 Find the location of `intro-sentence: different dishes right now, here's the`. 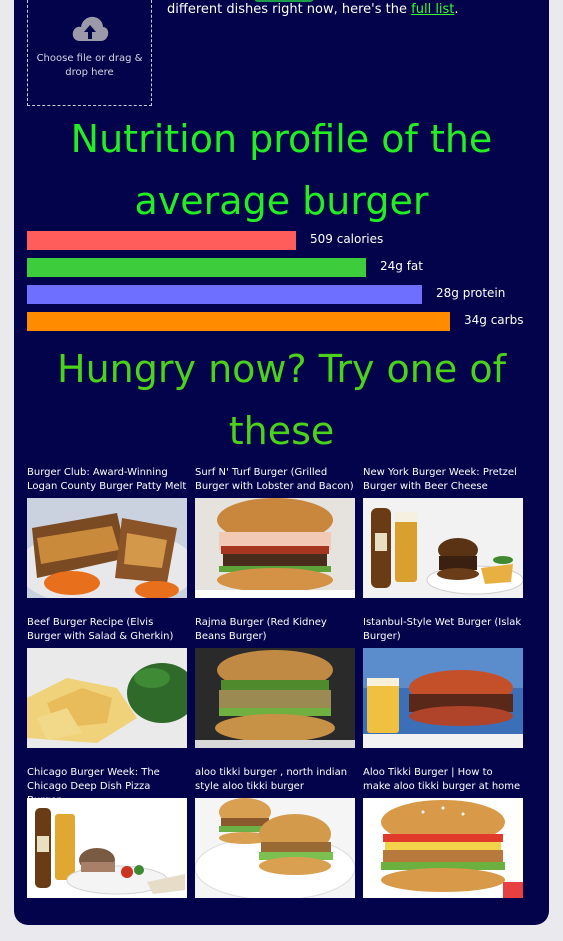

intro-sentence: different dishes right now, here's the is located at coordinates (287, 9).